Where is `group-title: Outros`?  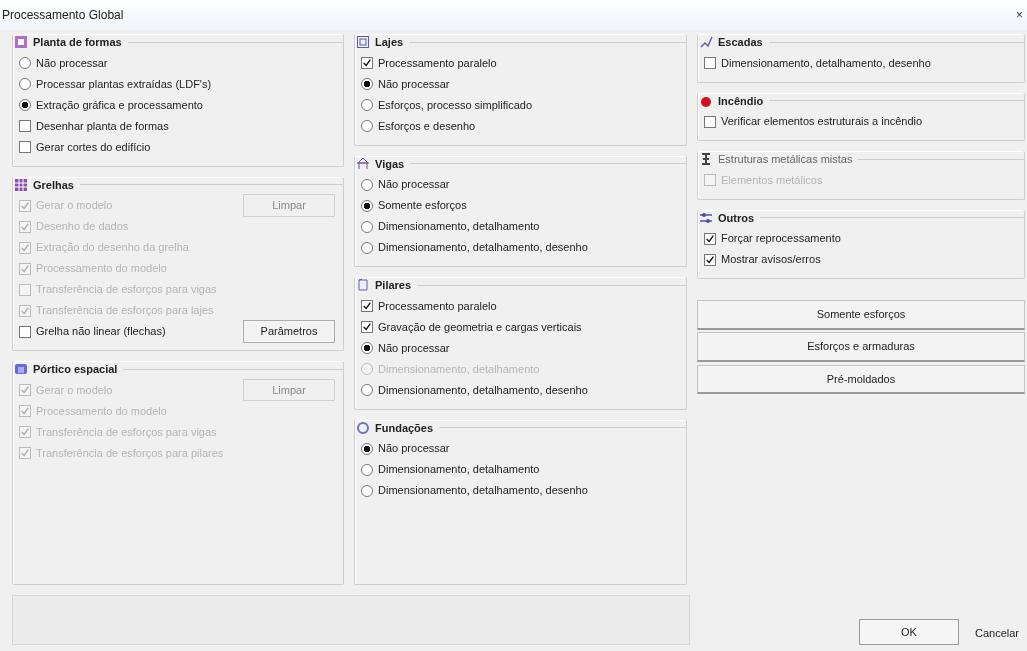
group-title: Outros is located at coordinates (736, 218).